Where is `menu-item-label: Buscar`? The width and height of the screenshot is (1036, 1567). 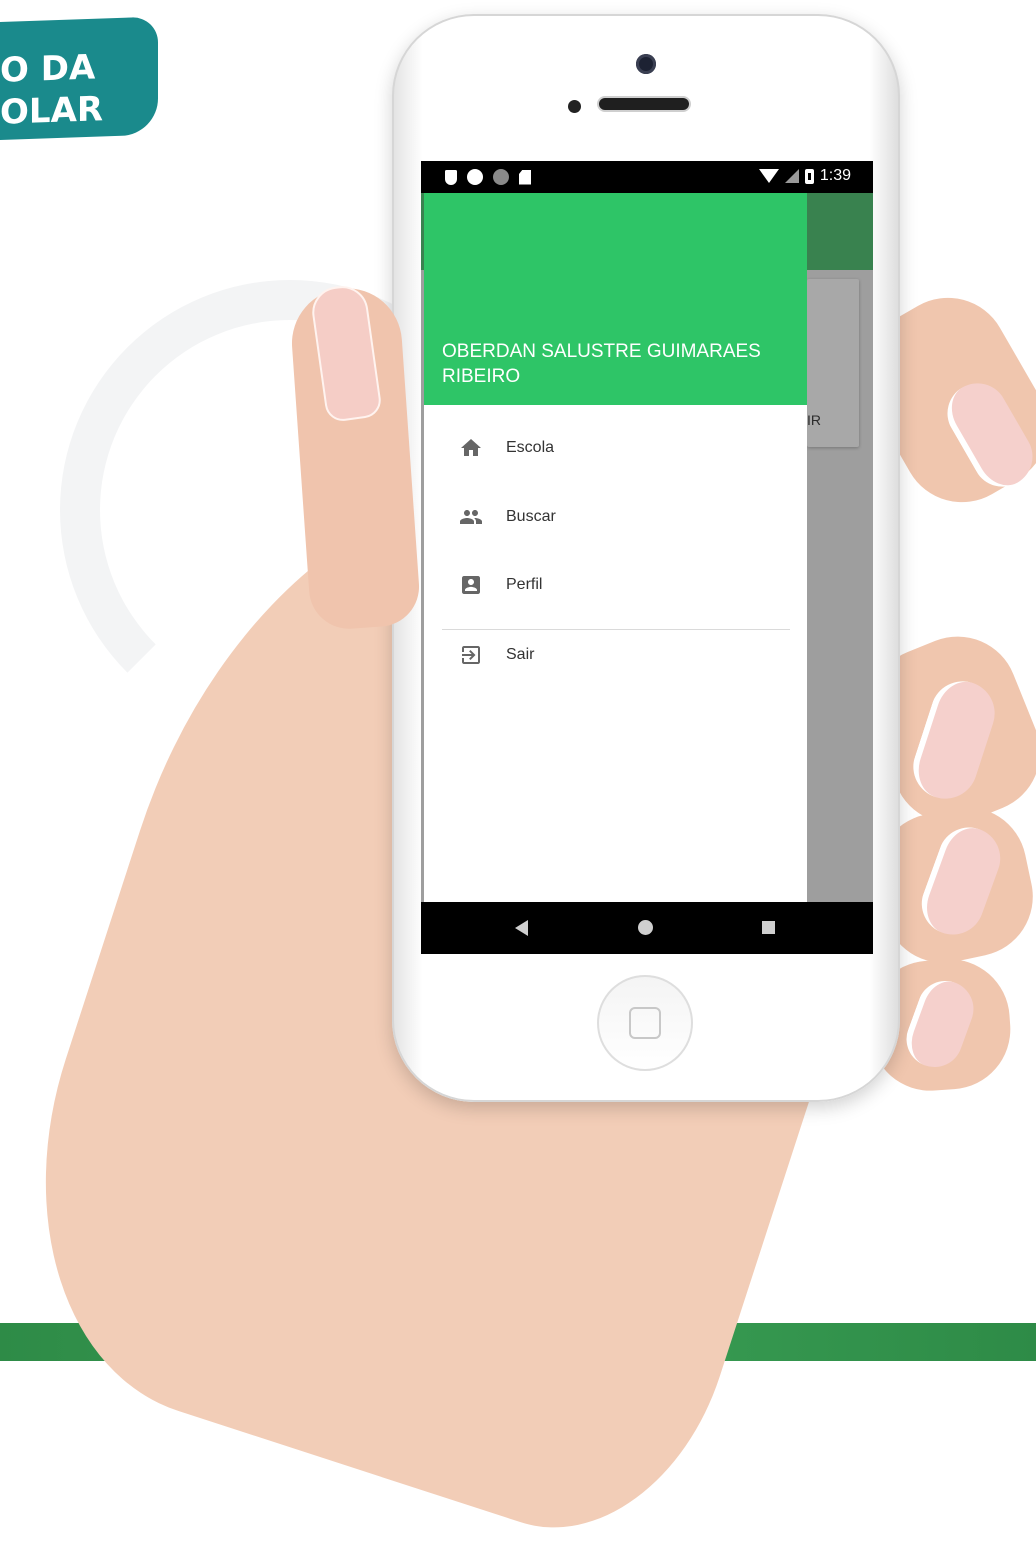
menu-item-label: Buscar is located at coordinates (531, 516).